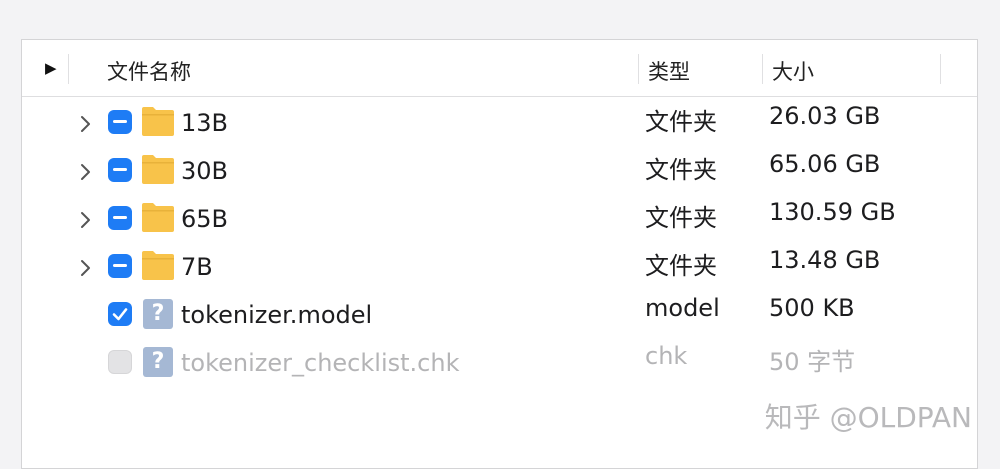 The height and width of the screenshot is (469, 1000). I want to click on table-header: ▶ 文件名称 类型 大小, so click(499, 68).